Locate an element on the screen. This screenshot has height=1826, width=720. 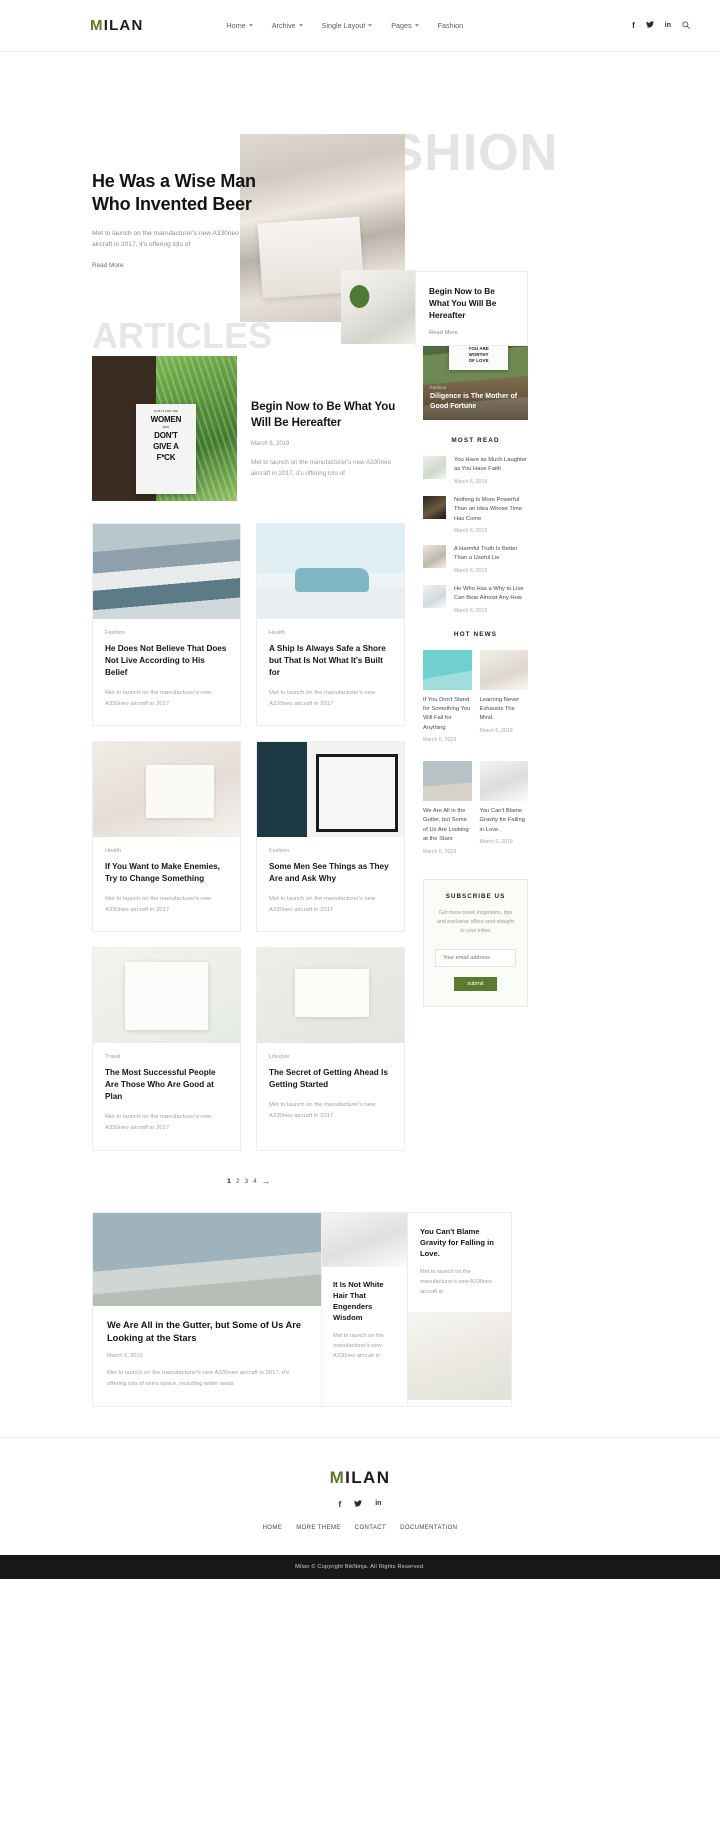
featured-article-date: March 6, 2019 is located at coordinates (270, 443).